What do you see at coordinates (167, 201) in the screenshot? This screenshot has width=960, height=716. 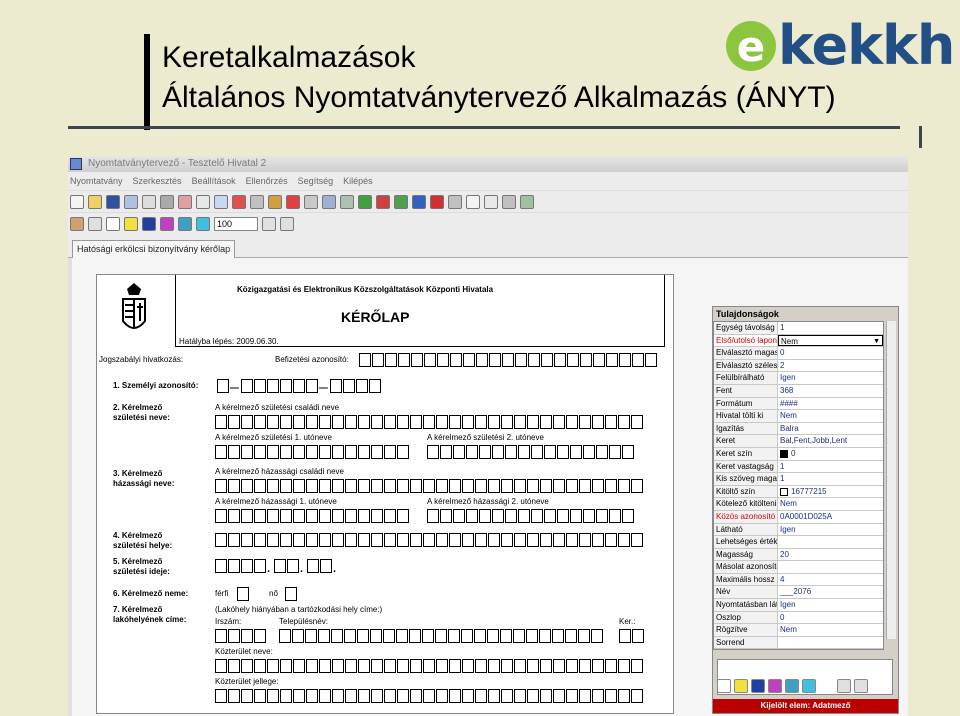 I see `print-icon` at bounding box center [167, 201].